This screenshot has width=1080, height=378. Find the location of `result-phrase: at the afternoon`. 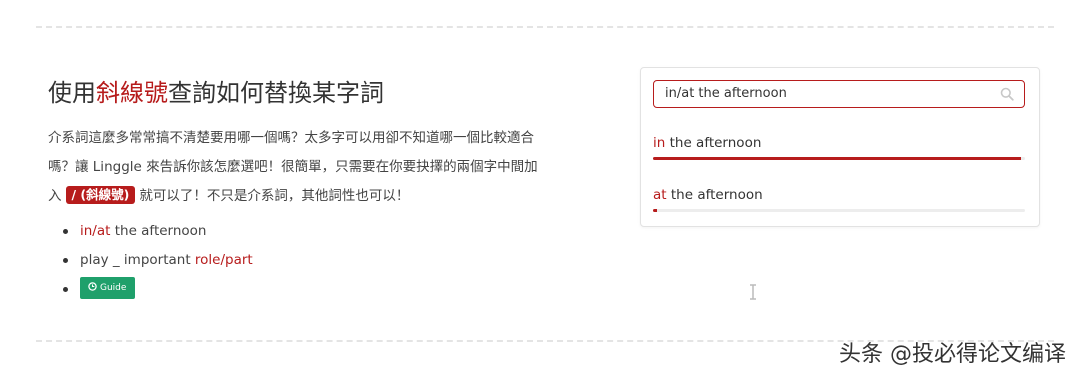

result-phrase: at the afternoon is located at coordinates (839, 195).